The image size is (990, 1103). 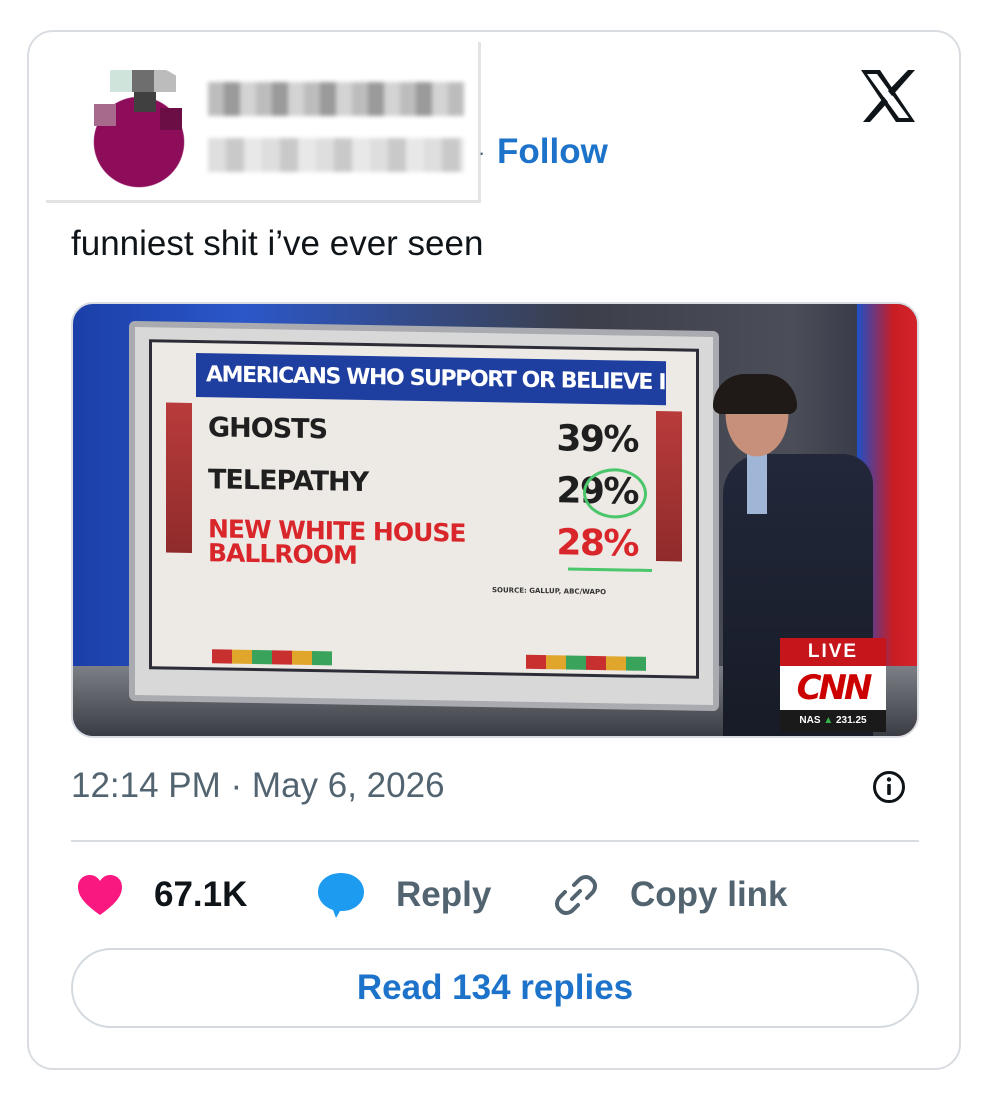 I want to click on cnn-logo: CNN, so click(x=834, y=688).